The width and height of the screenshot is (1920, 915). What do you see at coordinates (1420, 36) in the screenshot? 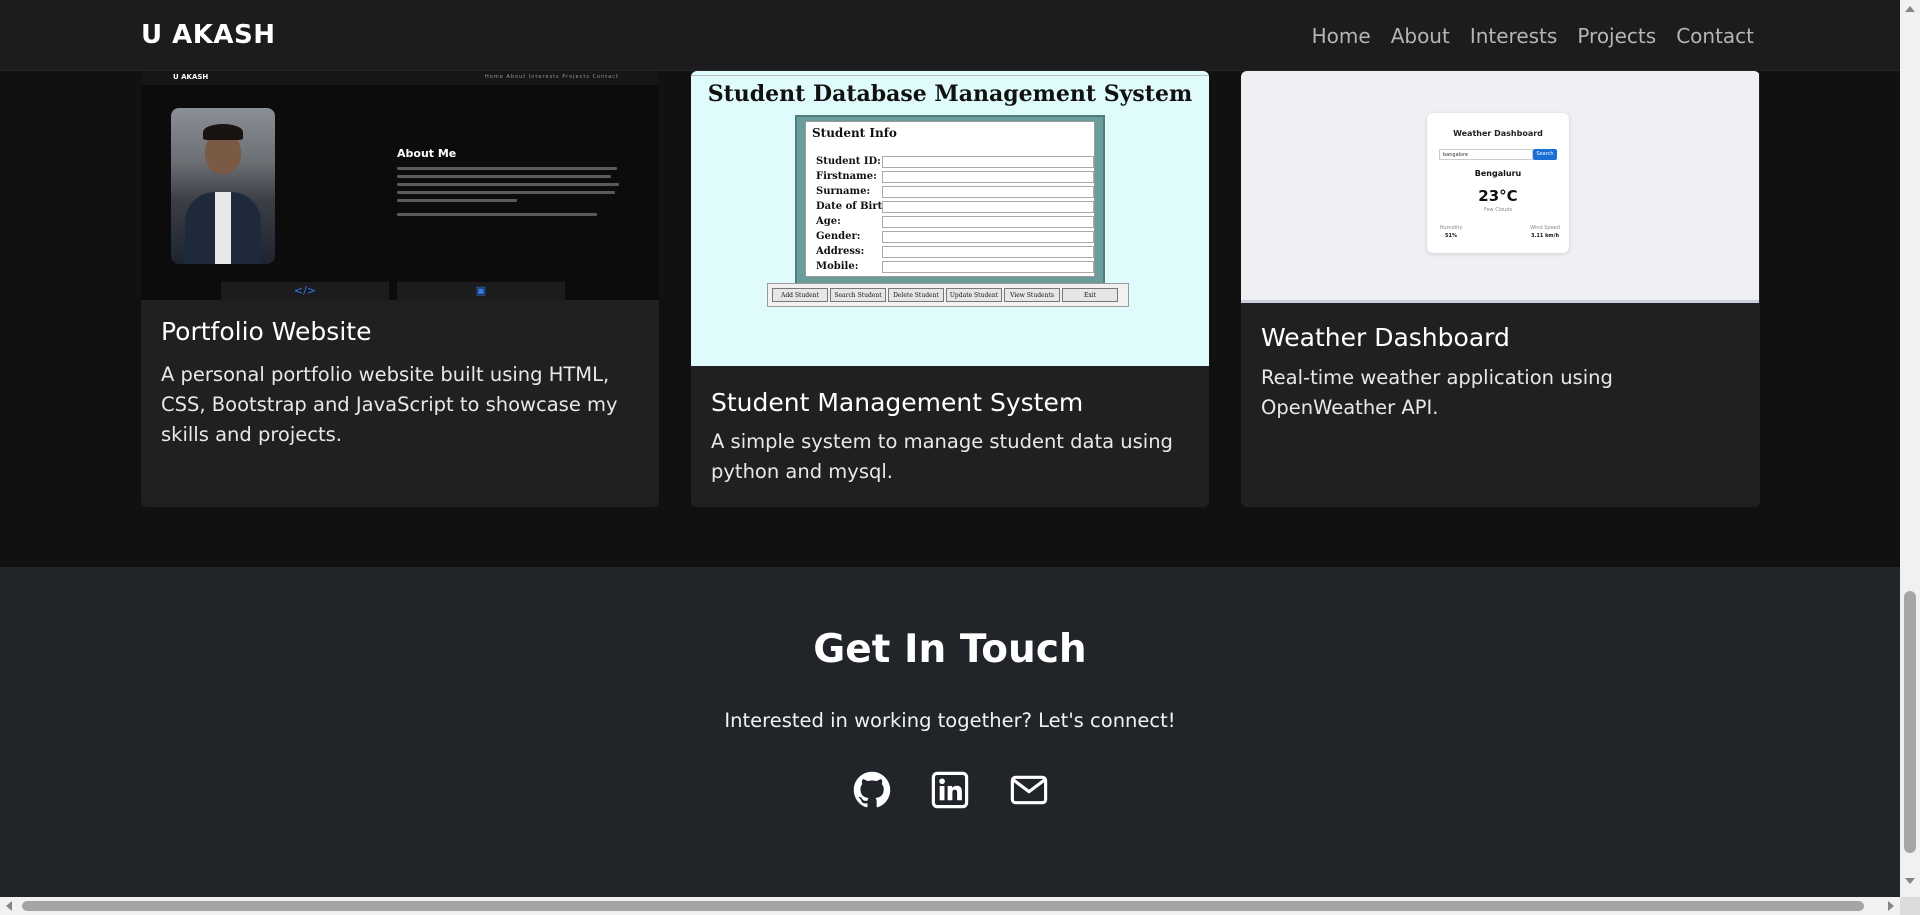
I see `nav-link-about: About` at bounding box center [1420, 36].